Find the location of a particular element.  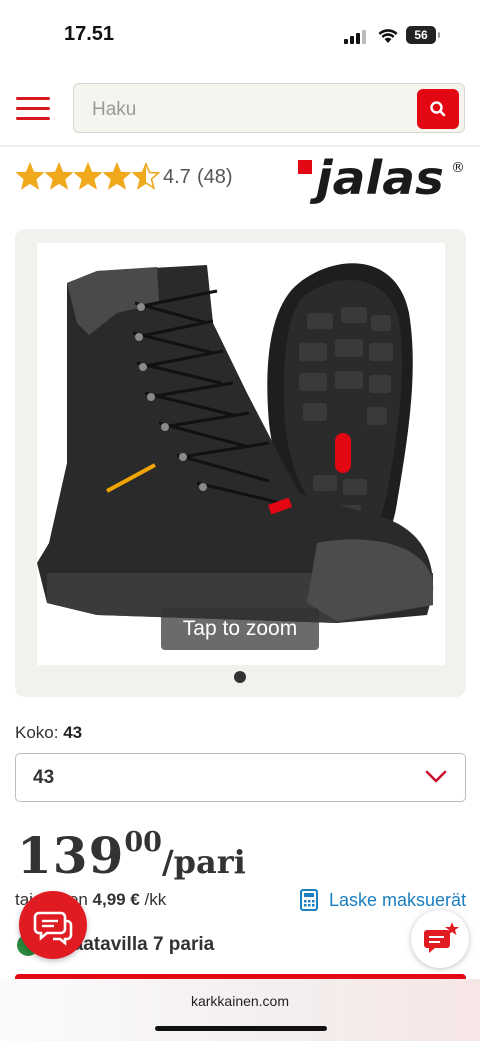

search-bar is located at coordinates (269, 108).